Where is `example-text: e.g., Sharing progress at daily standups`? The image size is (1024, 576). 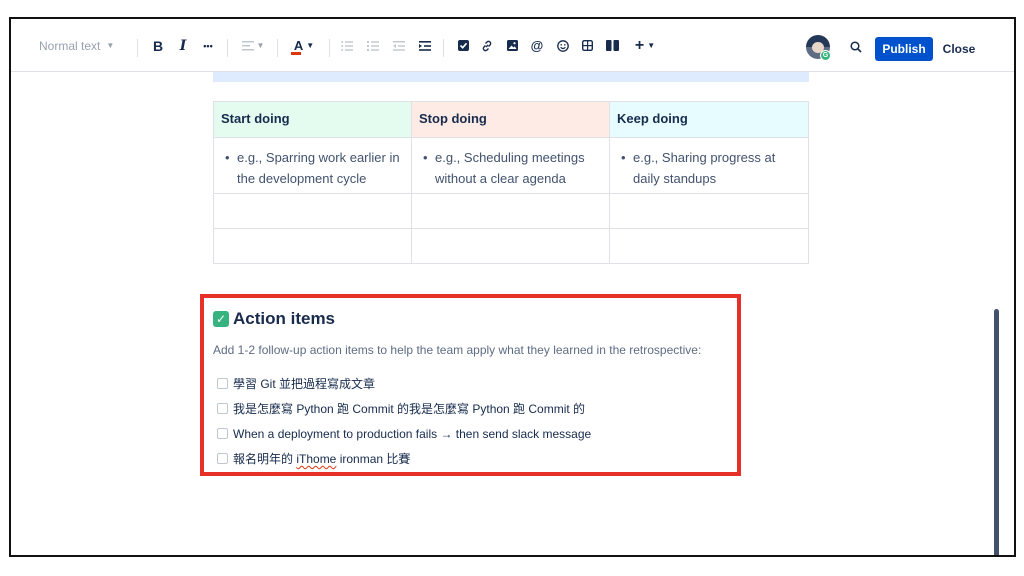 example-text: e.g., Sharing progress at daily standups is located at coordinates (704, 168).